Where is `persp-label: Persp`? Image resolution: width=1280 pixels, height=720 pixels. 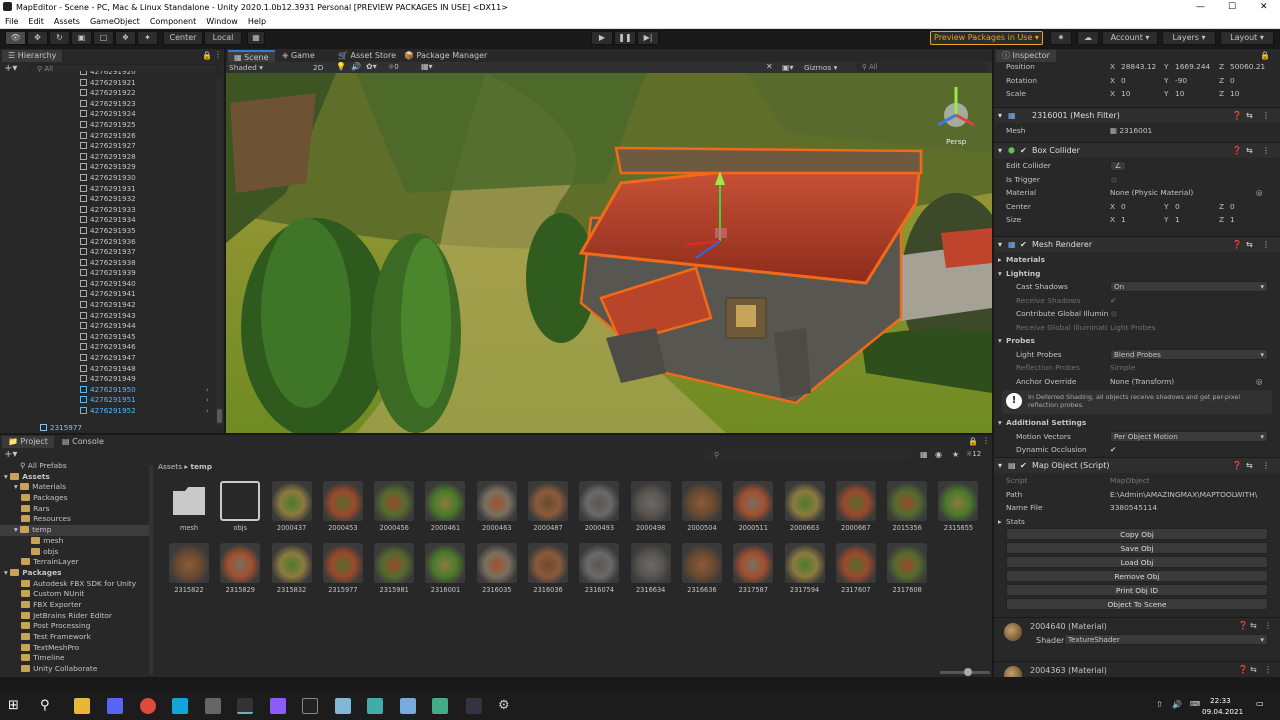 persp-label: Persp is located at coordinates (956, 141).